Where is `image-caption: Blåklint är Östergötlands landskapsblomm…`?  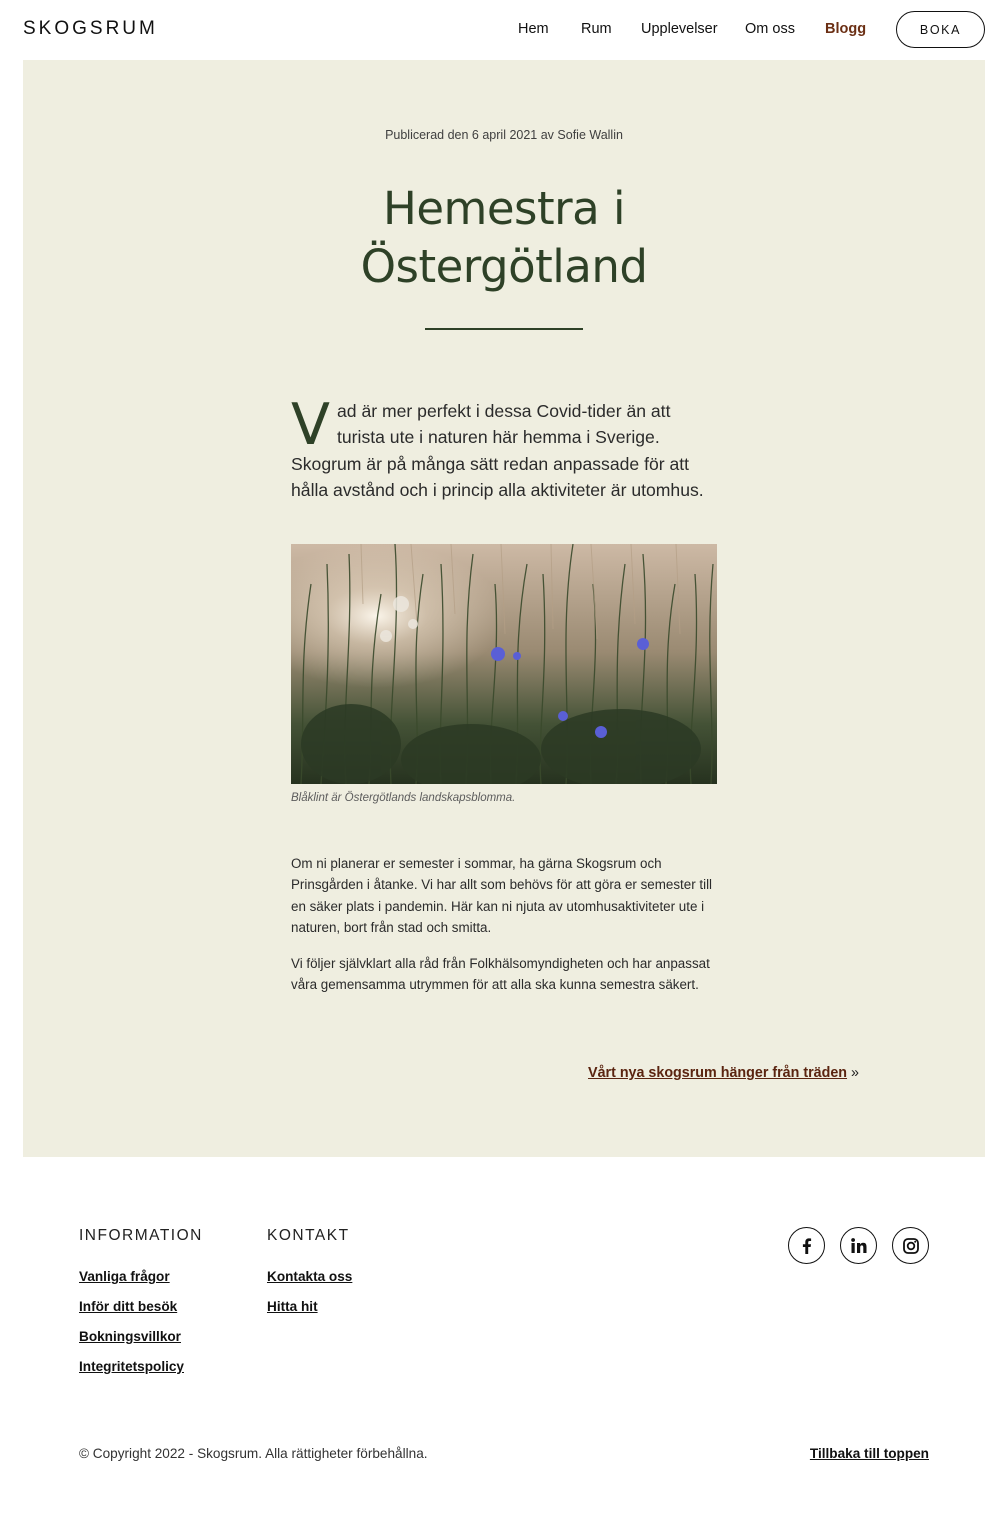 image-caption: Blåklint är Östergötlands landskapsblomm… is located at coordinates (403, 798).